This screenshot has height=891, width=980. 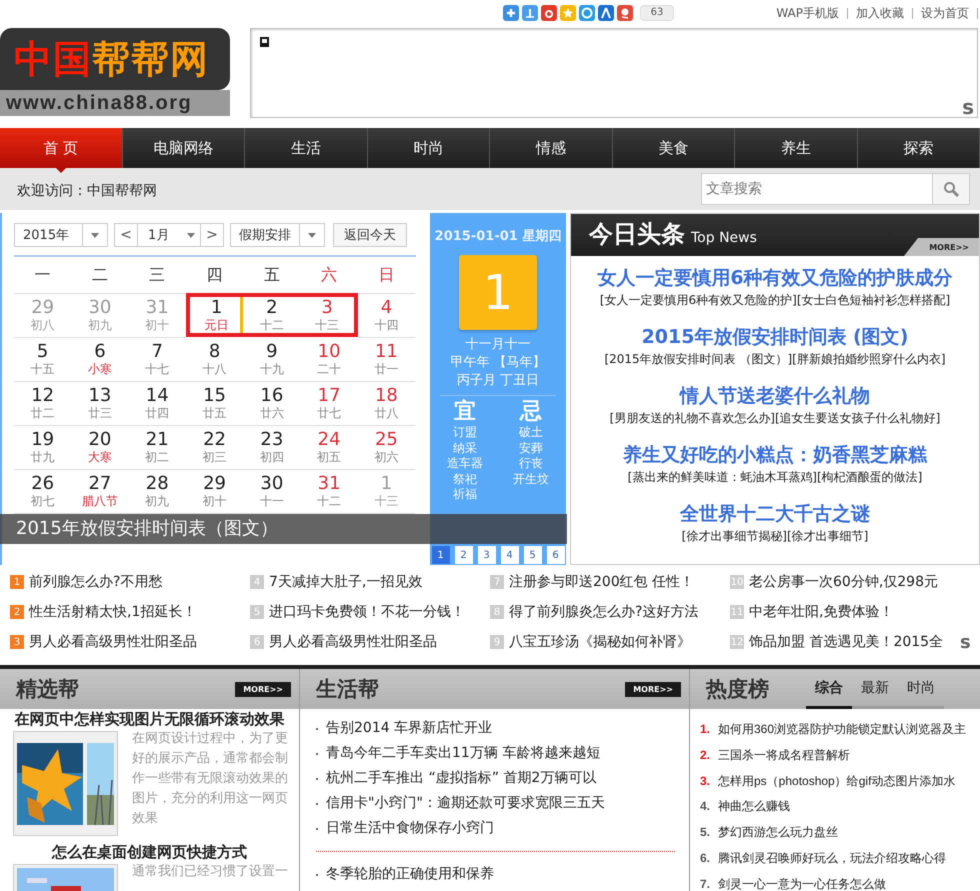 I want to click on calendar-day: 24 初五, so click(x=329, y=448).